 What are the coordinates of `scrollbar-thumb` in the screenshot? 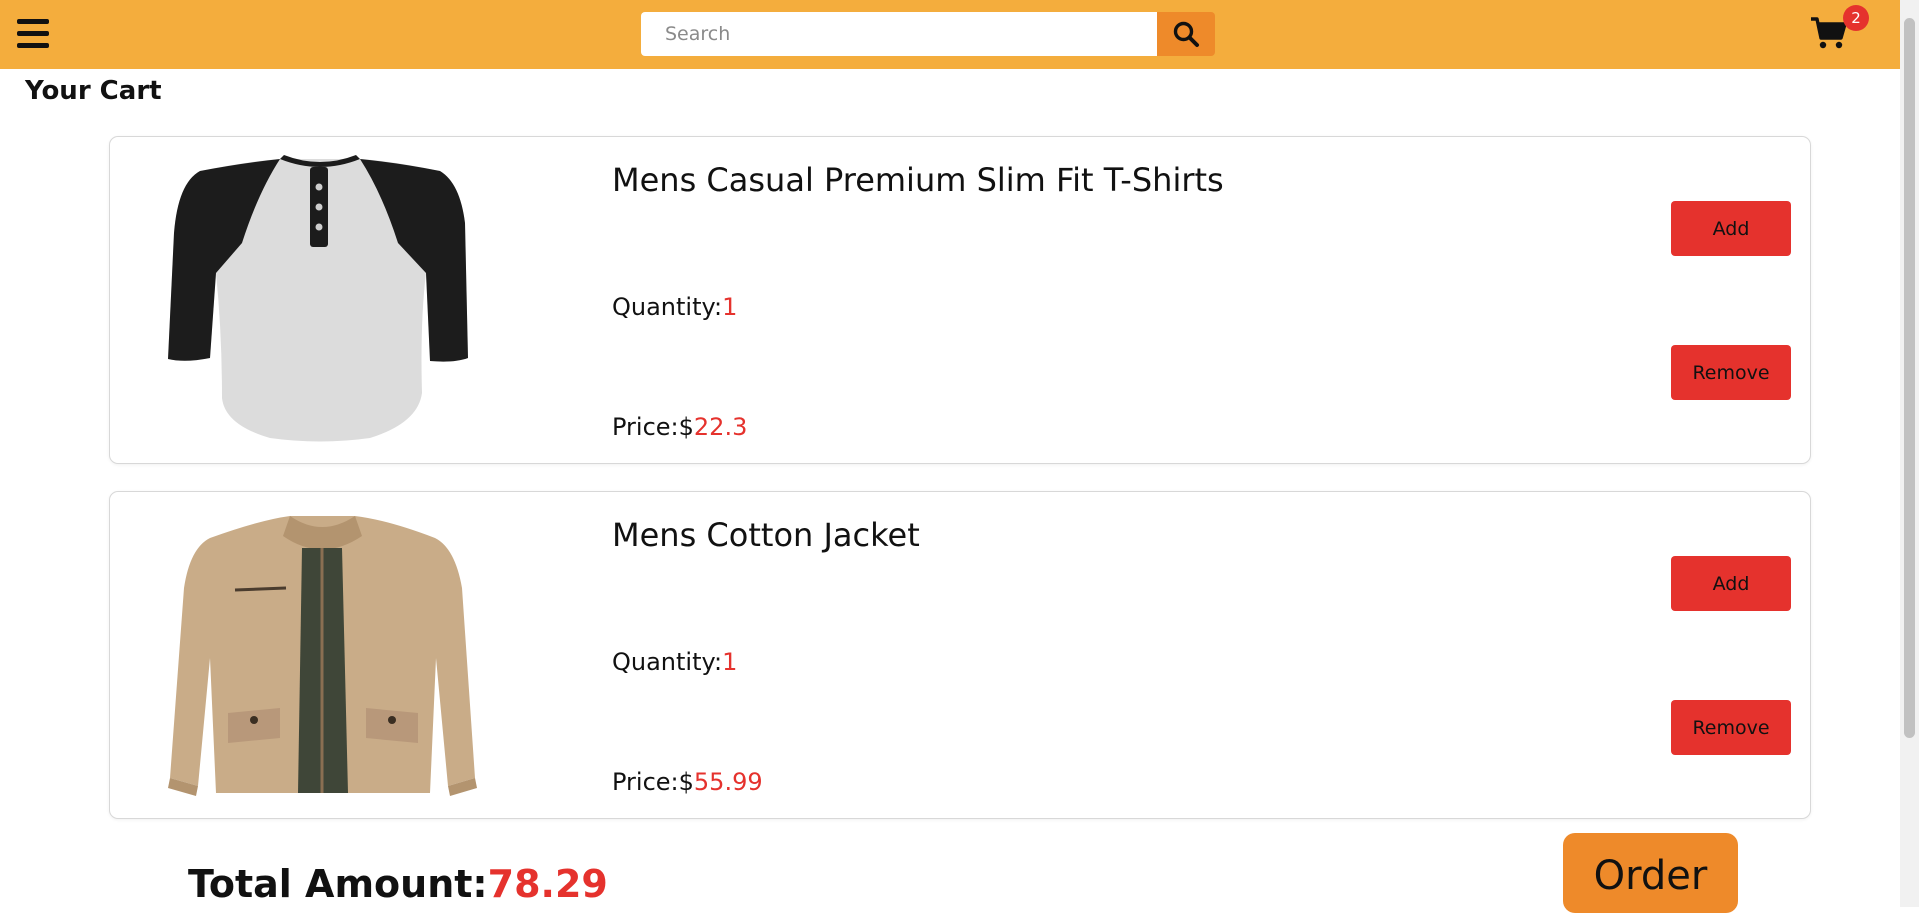 It's located at (1909, 378).